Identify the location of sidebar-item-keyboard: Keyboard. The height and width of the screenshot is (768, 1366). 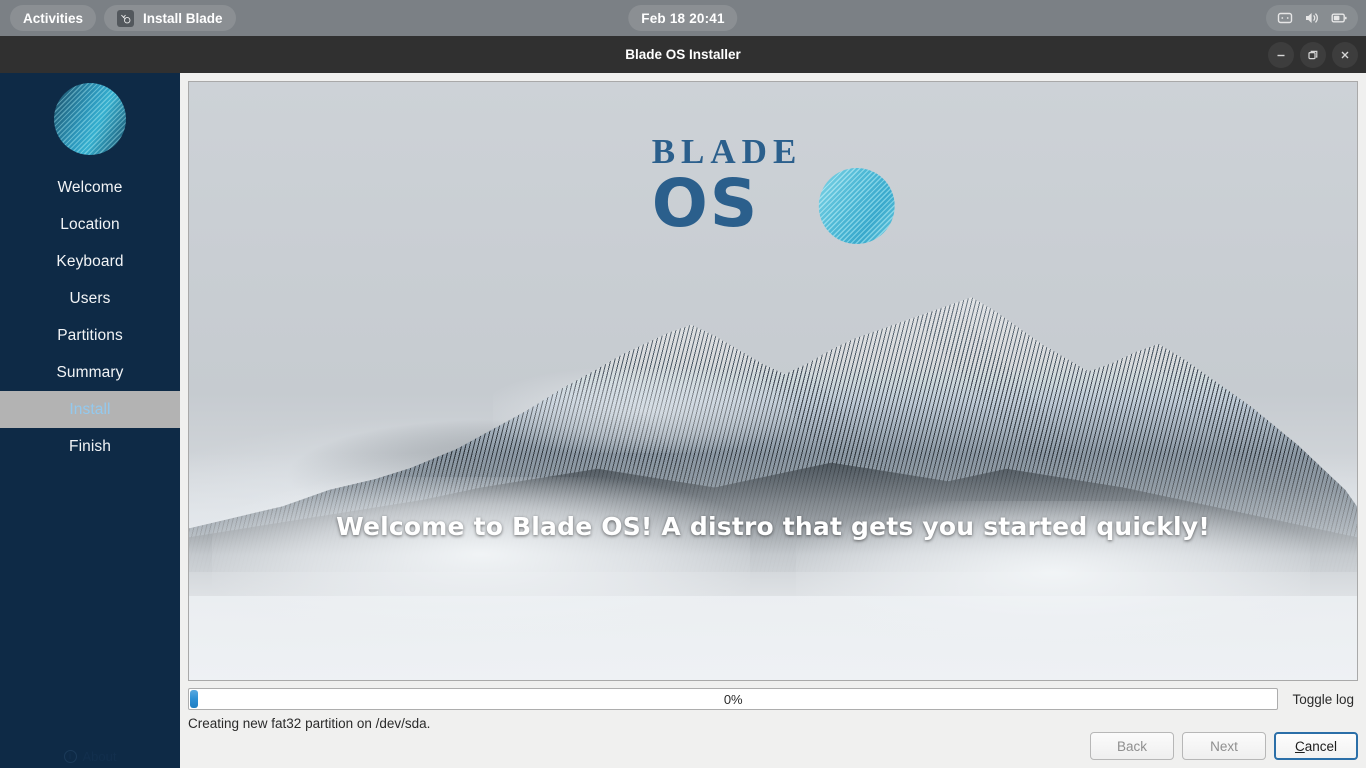
(90, 261).